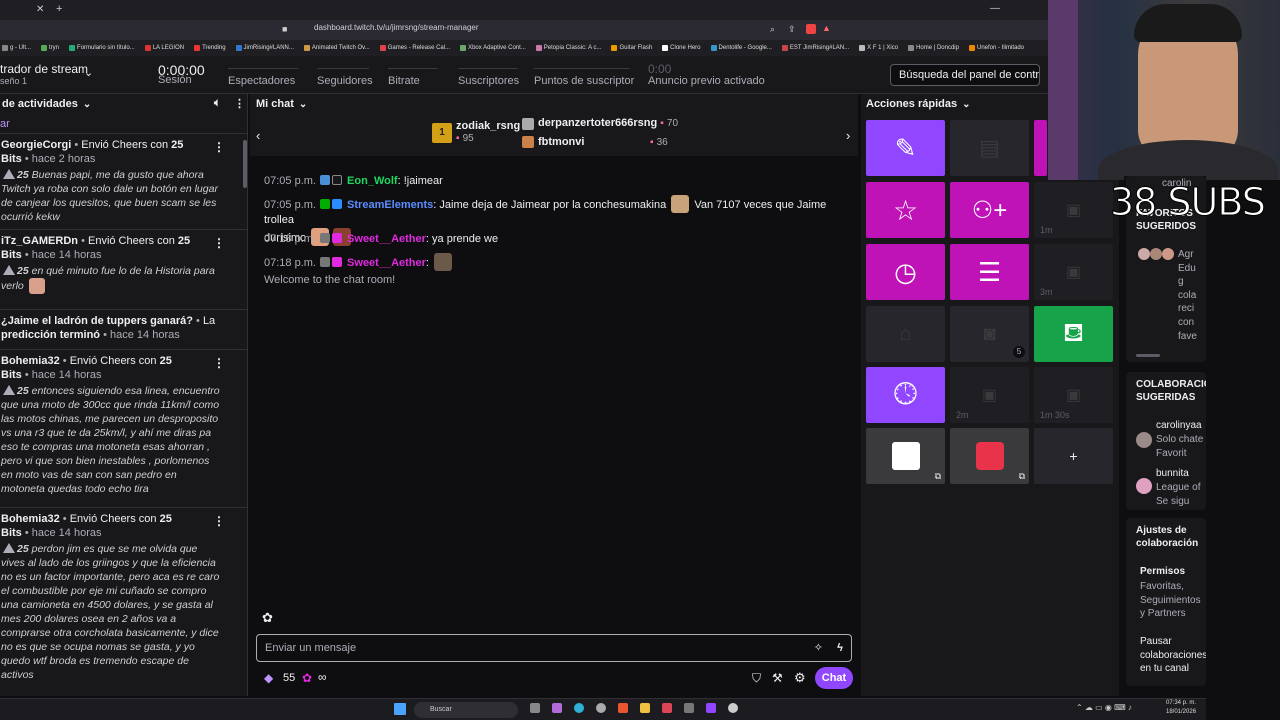 This screenshot has height=720, width=1280. Describe the element at coordinates (1104, 707) in the screenshot. I see `tray-icons: ⌃ ☁ ▭ ◉ ⌨ ♪` at that location.